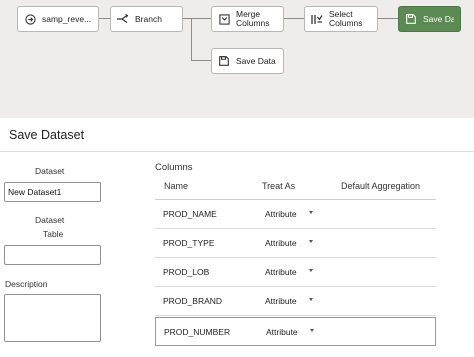  I want to click on flow-node-merge-columns: Merge Columns, so click(247, 19).